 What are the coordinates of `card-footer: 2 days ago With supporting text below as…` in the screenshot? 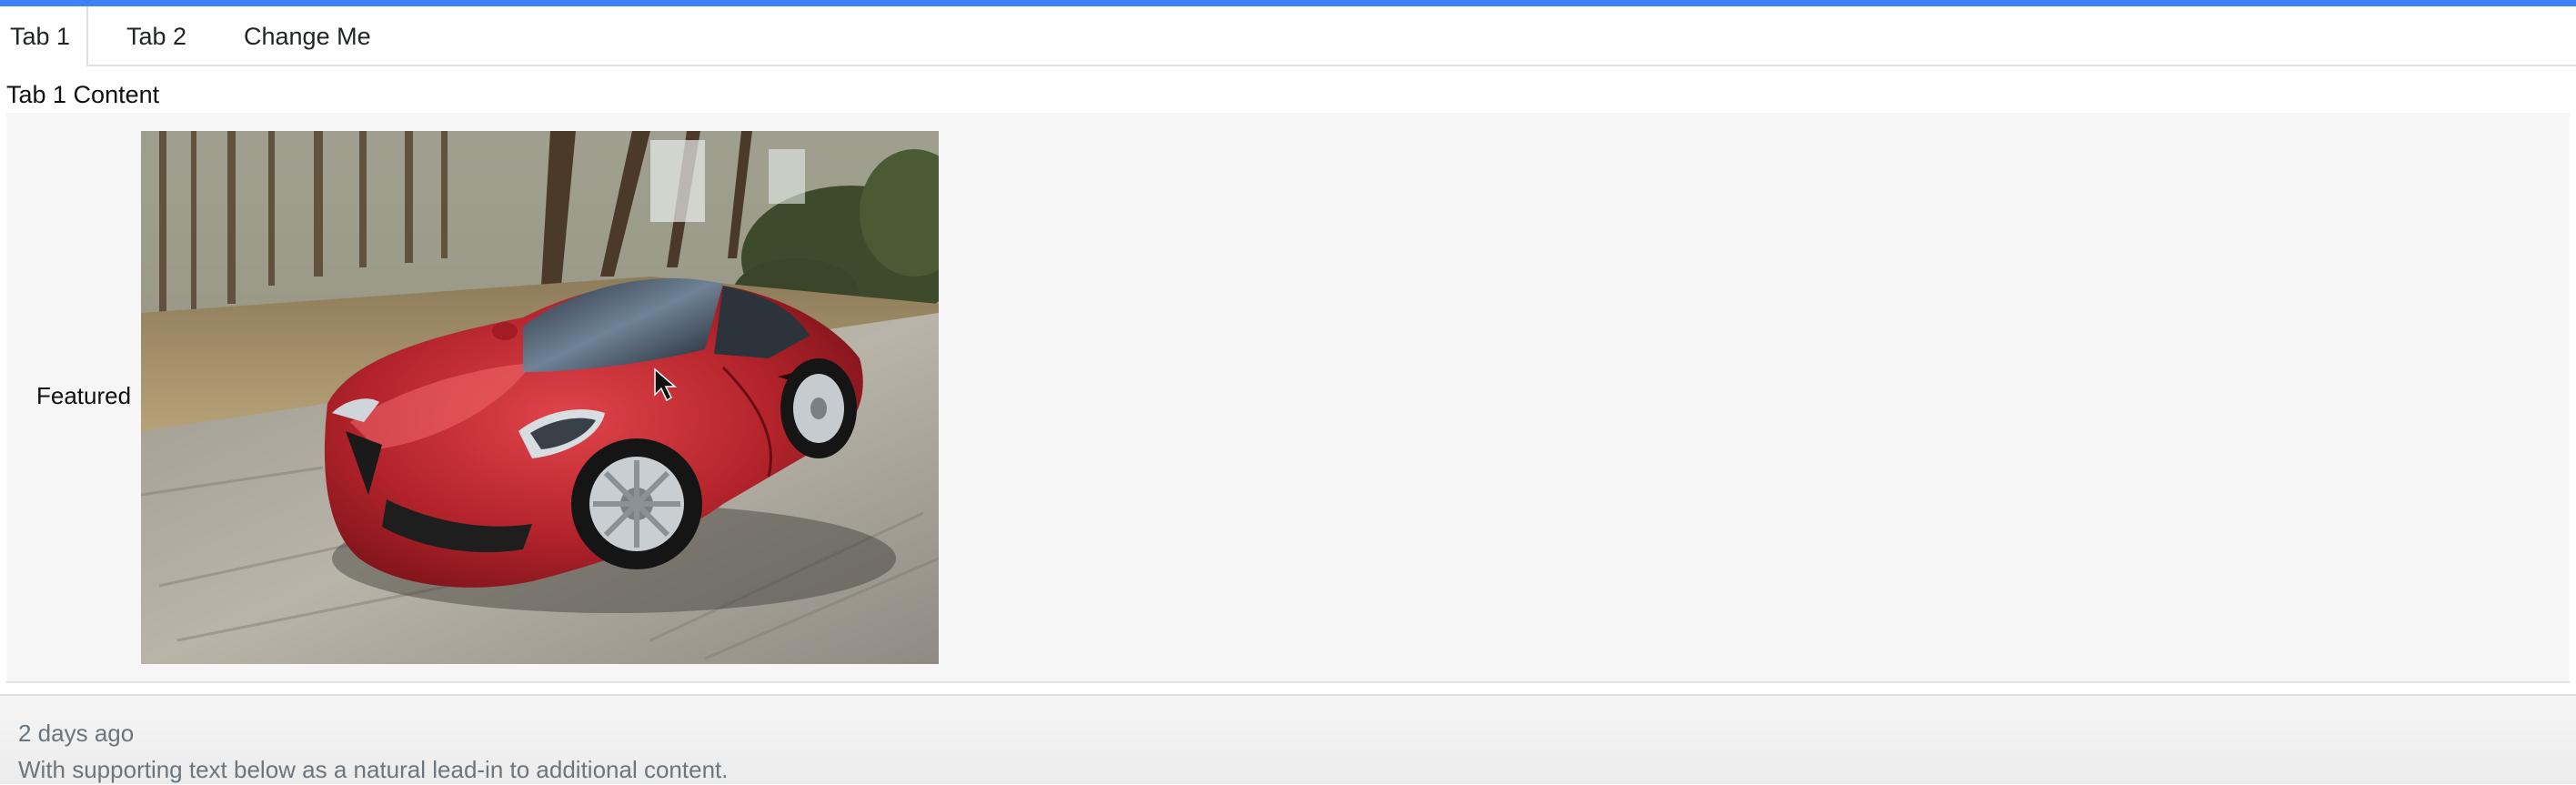 It's located at (1288, 739).